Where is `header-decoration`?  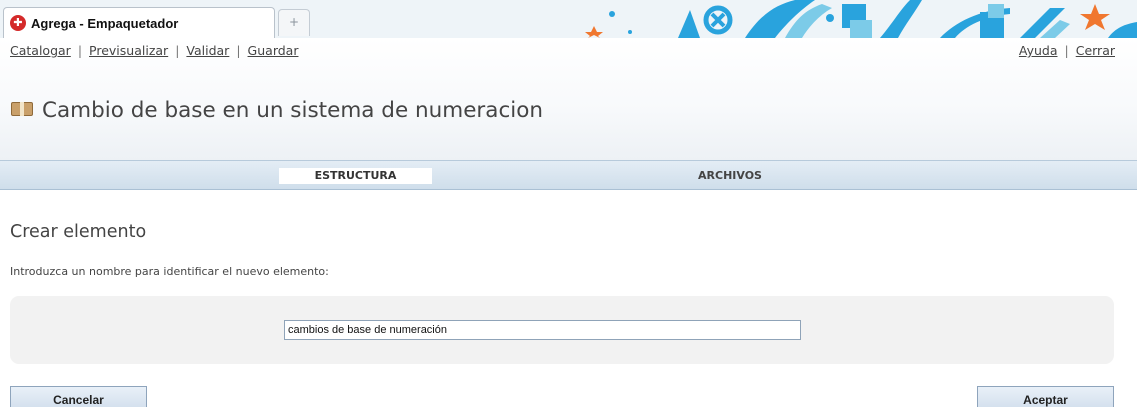 header-decoration is located at coordinates (861, 19).